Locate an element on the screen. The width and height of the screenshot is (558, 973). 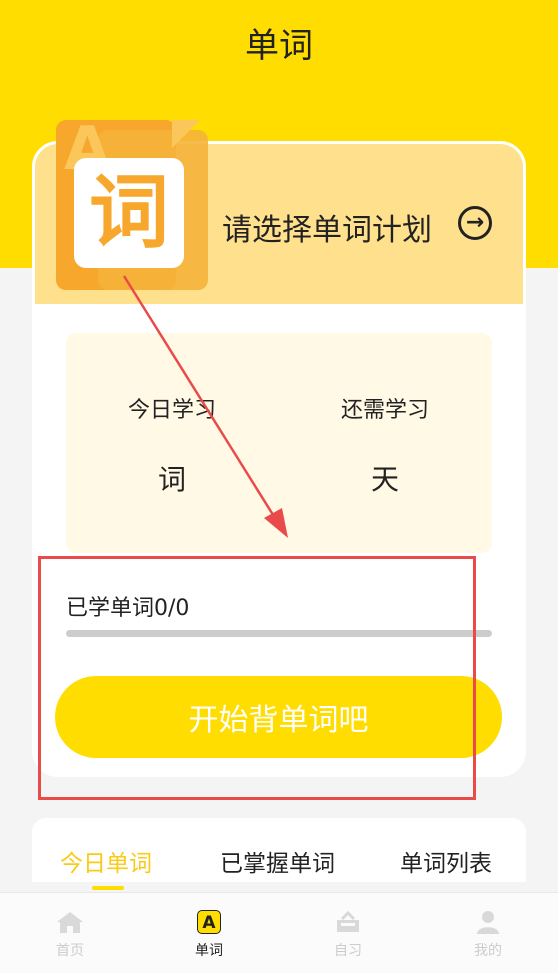
word-tabs: 今日单词 已掌握单词 单词列表 is located at coordinates (279, 850).